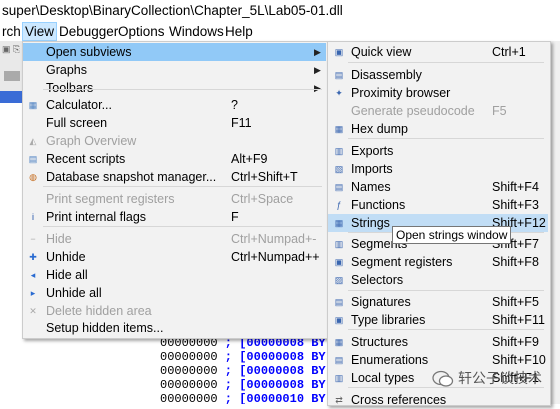 This screenshot has width=560, height=409. What do you see at coordinates (12, 76) in the screenshot?
I see `toolbar-button` at bounding box center [12, 76].